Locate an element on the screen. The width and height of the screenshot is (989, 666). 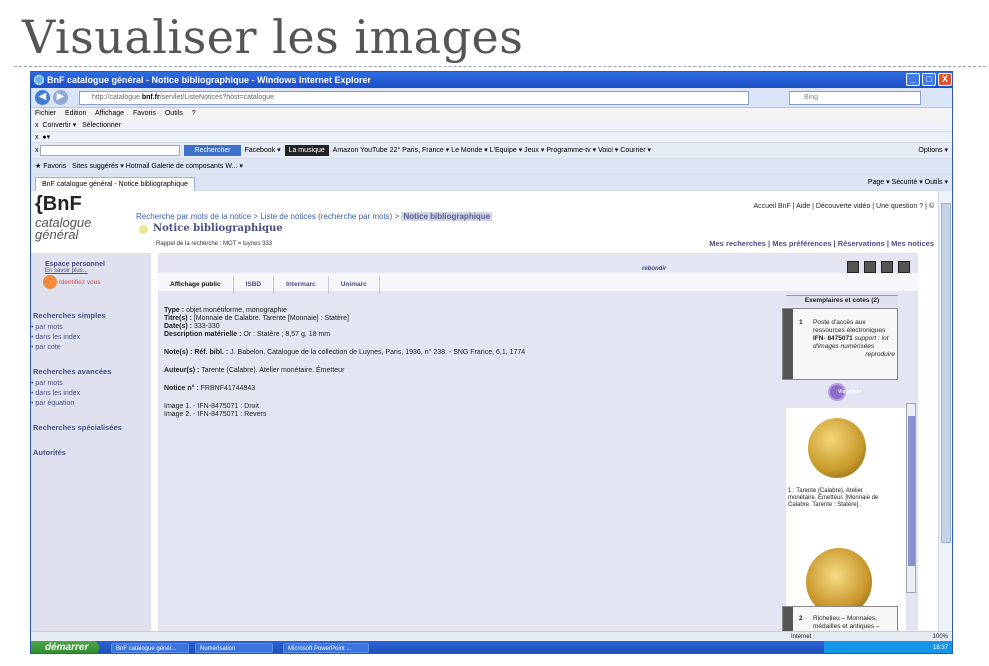
start-button: démarrer is located at coordinates (65, 647).